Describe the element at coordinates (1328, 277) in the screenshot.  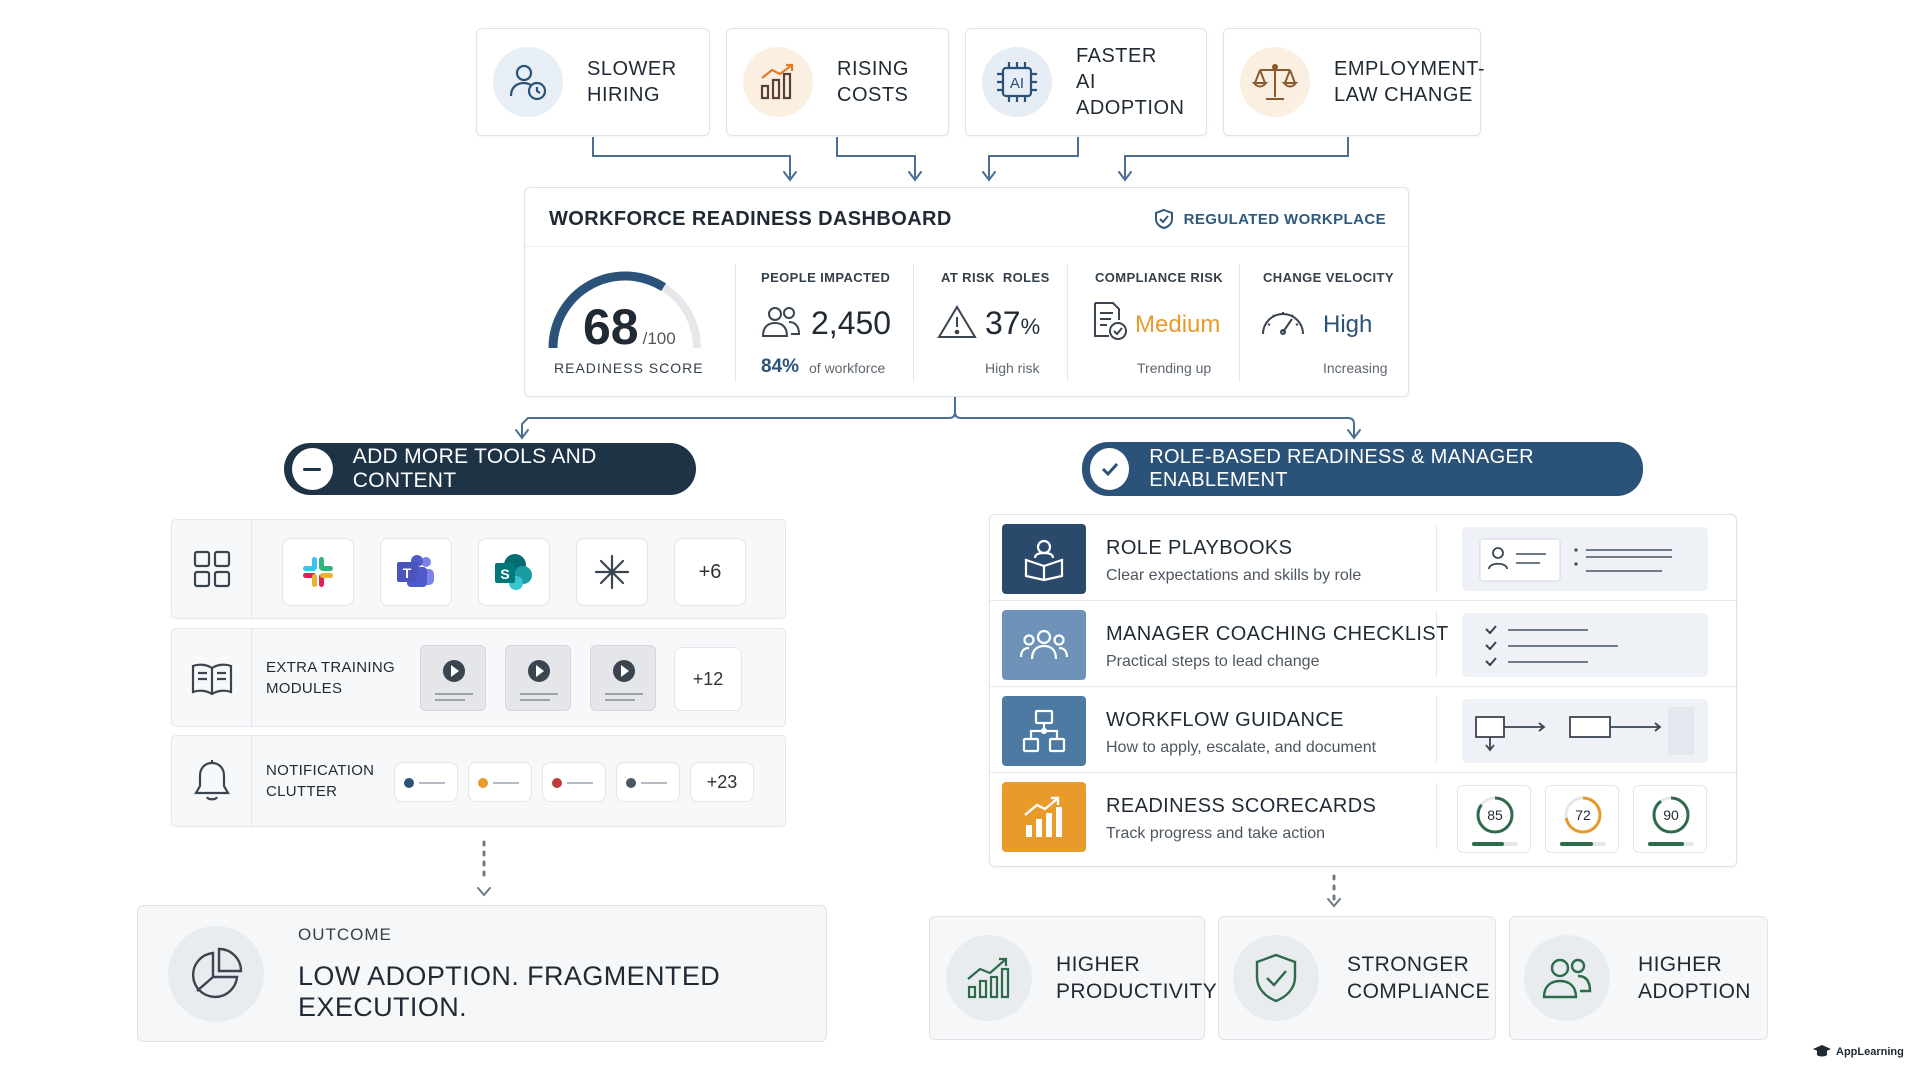
I see `change-velocity-heading: CHANGE VELOCITY` at that location.